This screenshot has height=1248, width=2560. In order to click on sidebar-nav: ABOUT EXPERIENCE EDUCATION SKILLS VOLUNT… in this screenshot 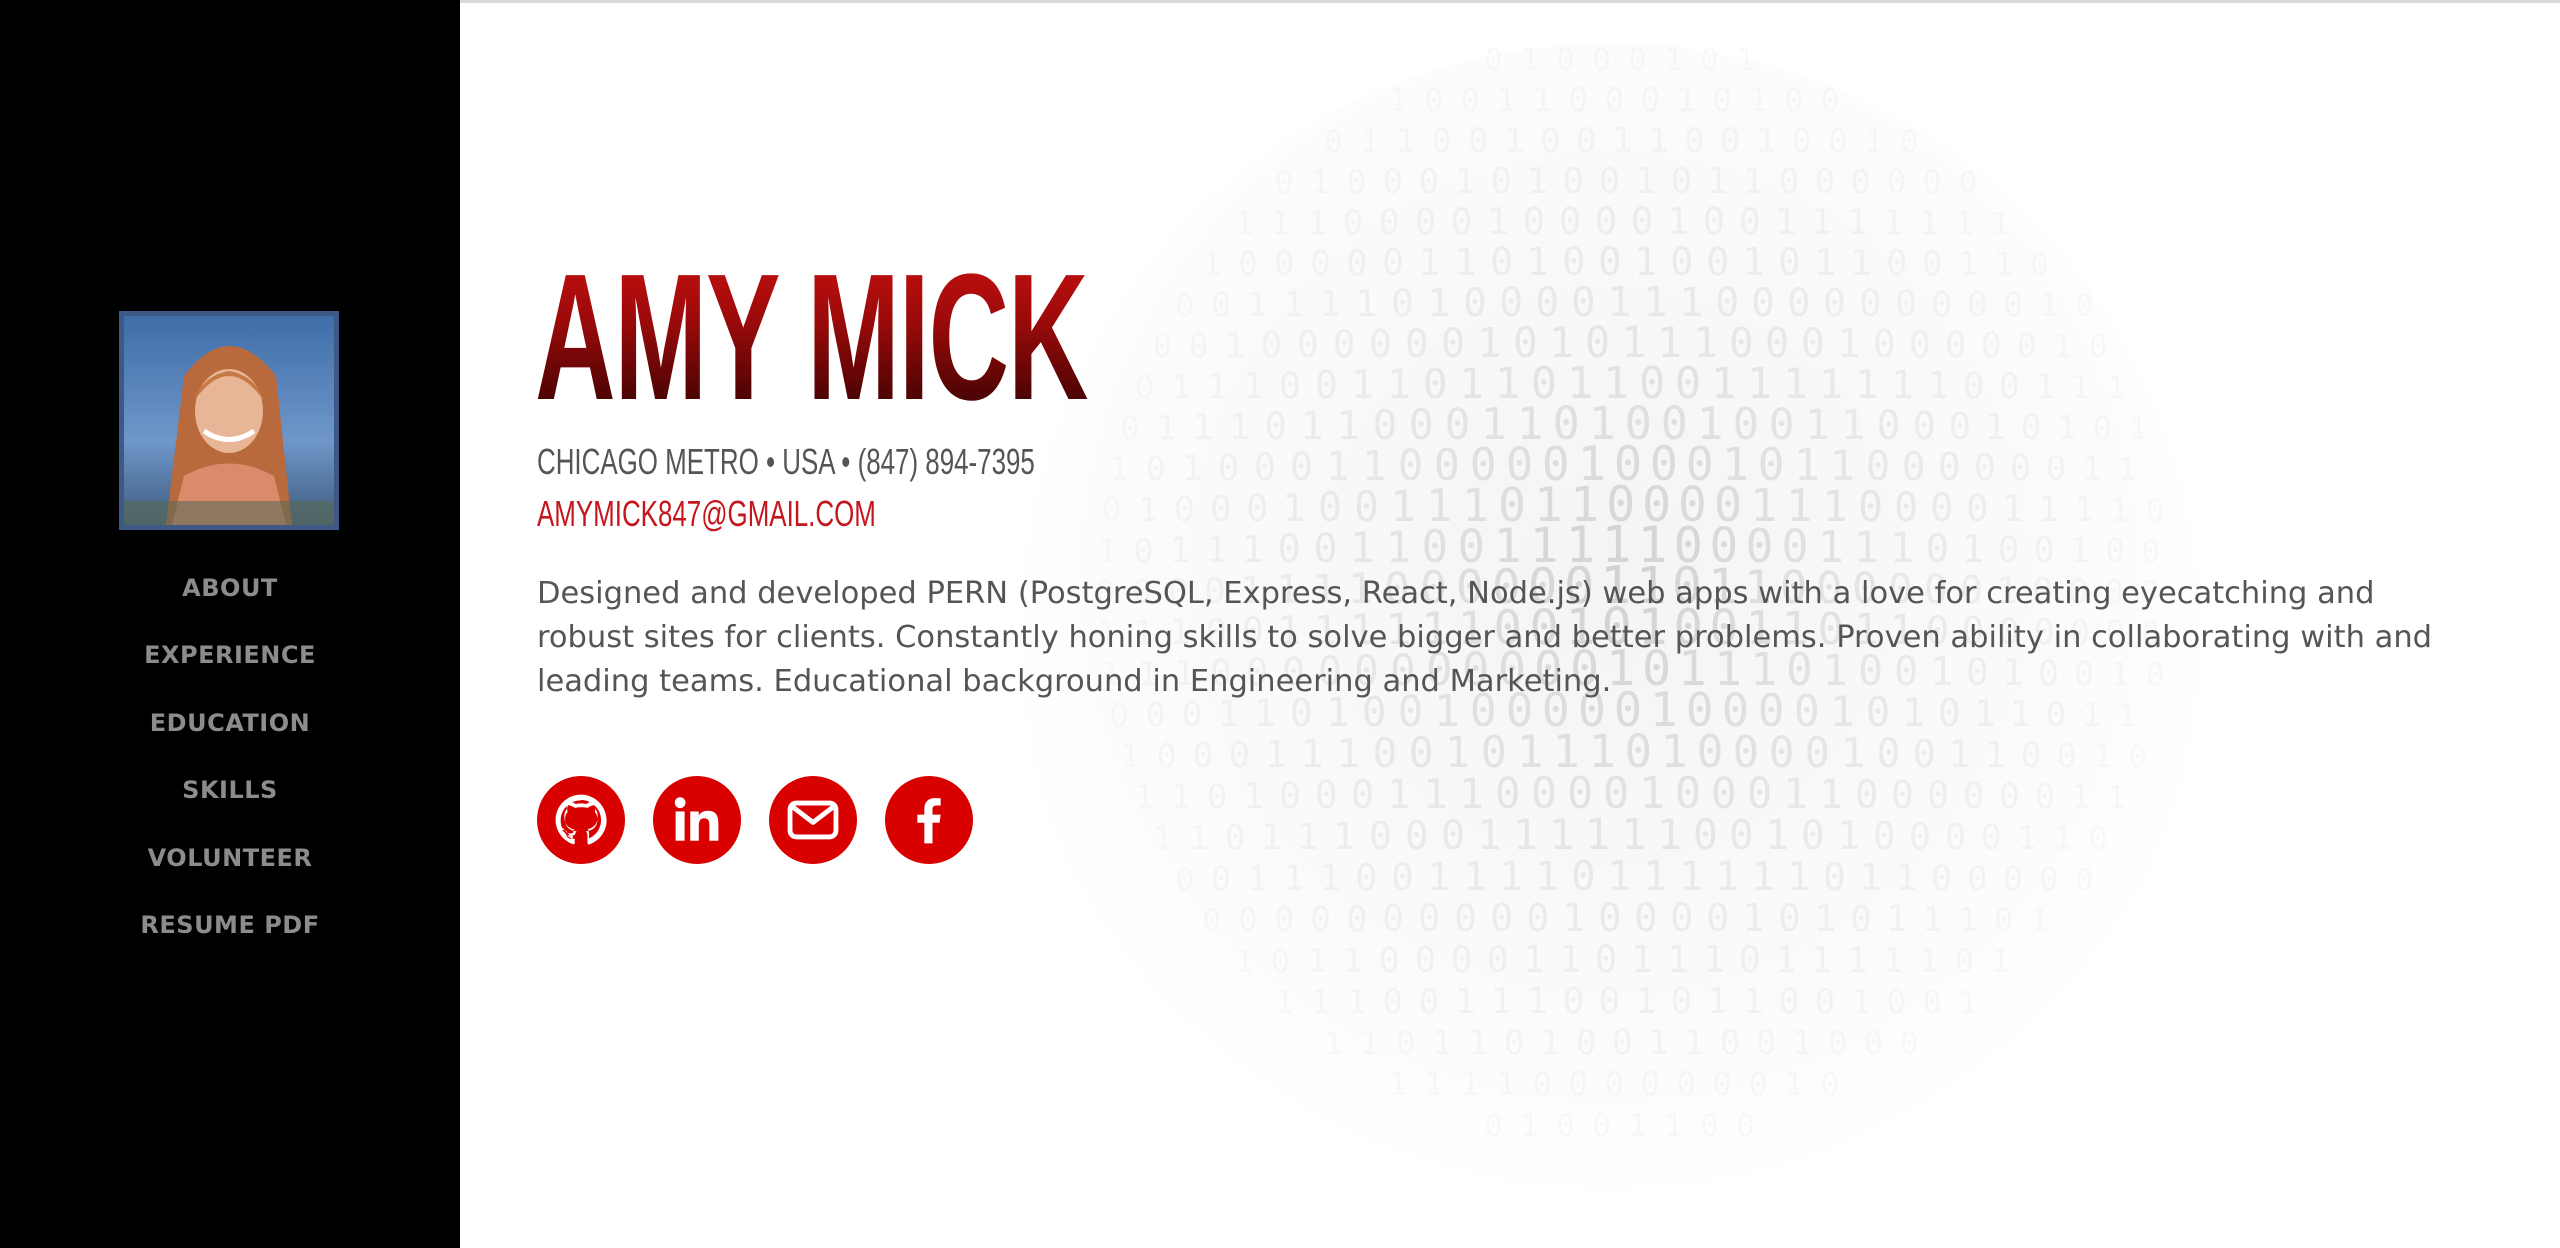, I will do `click(230, 768)`.